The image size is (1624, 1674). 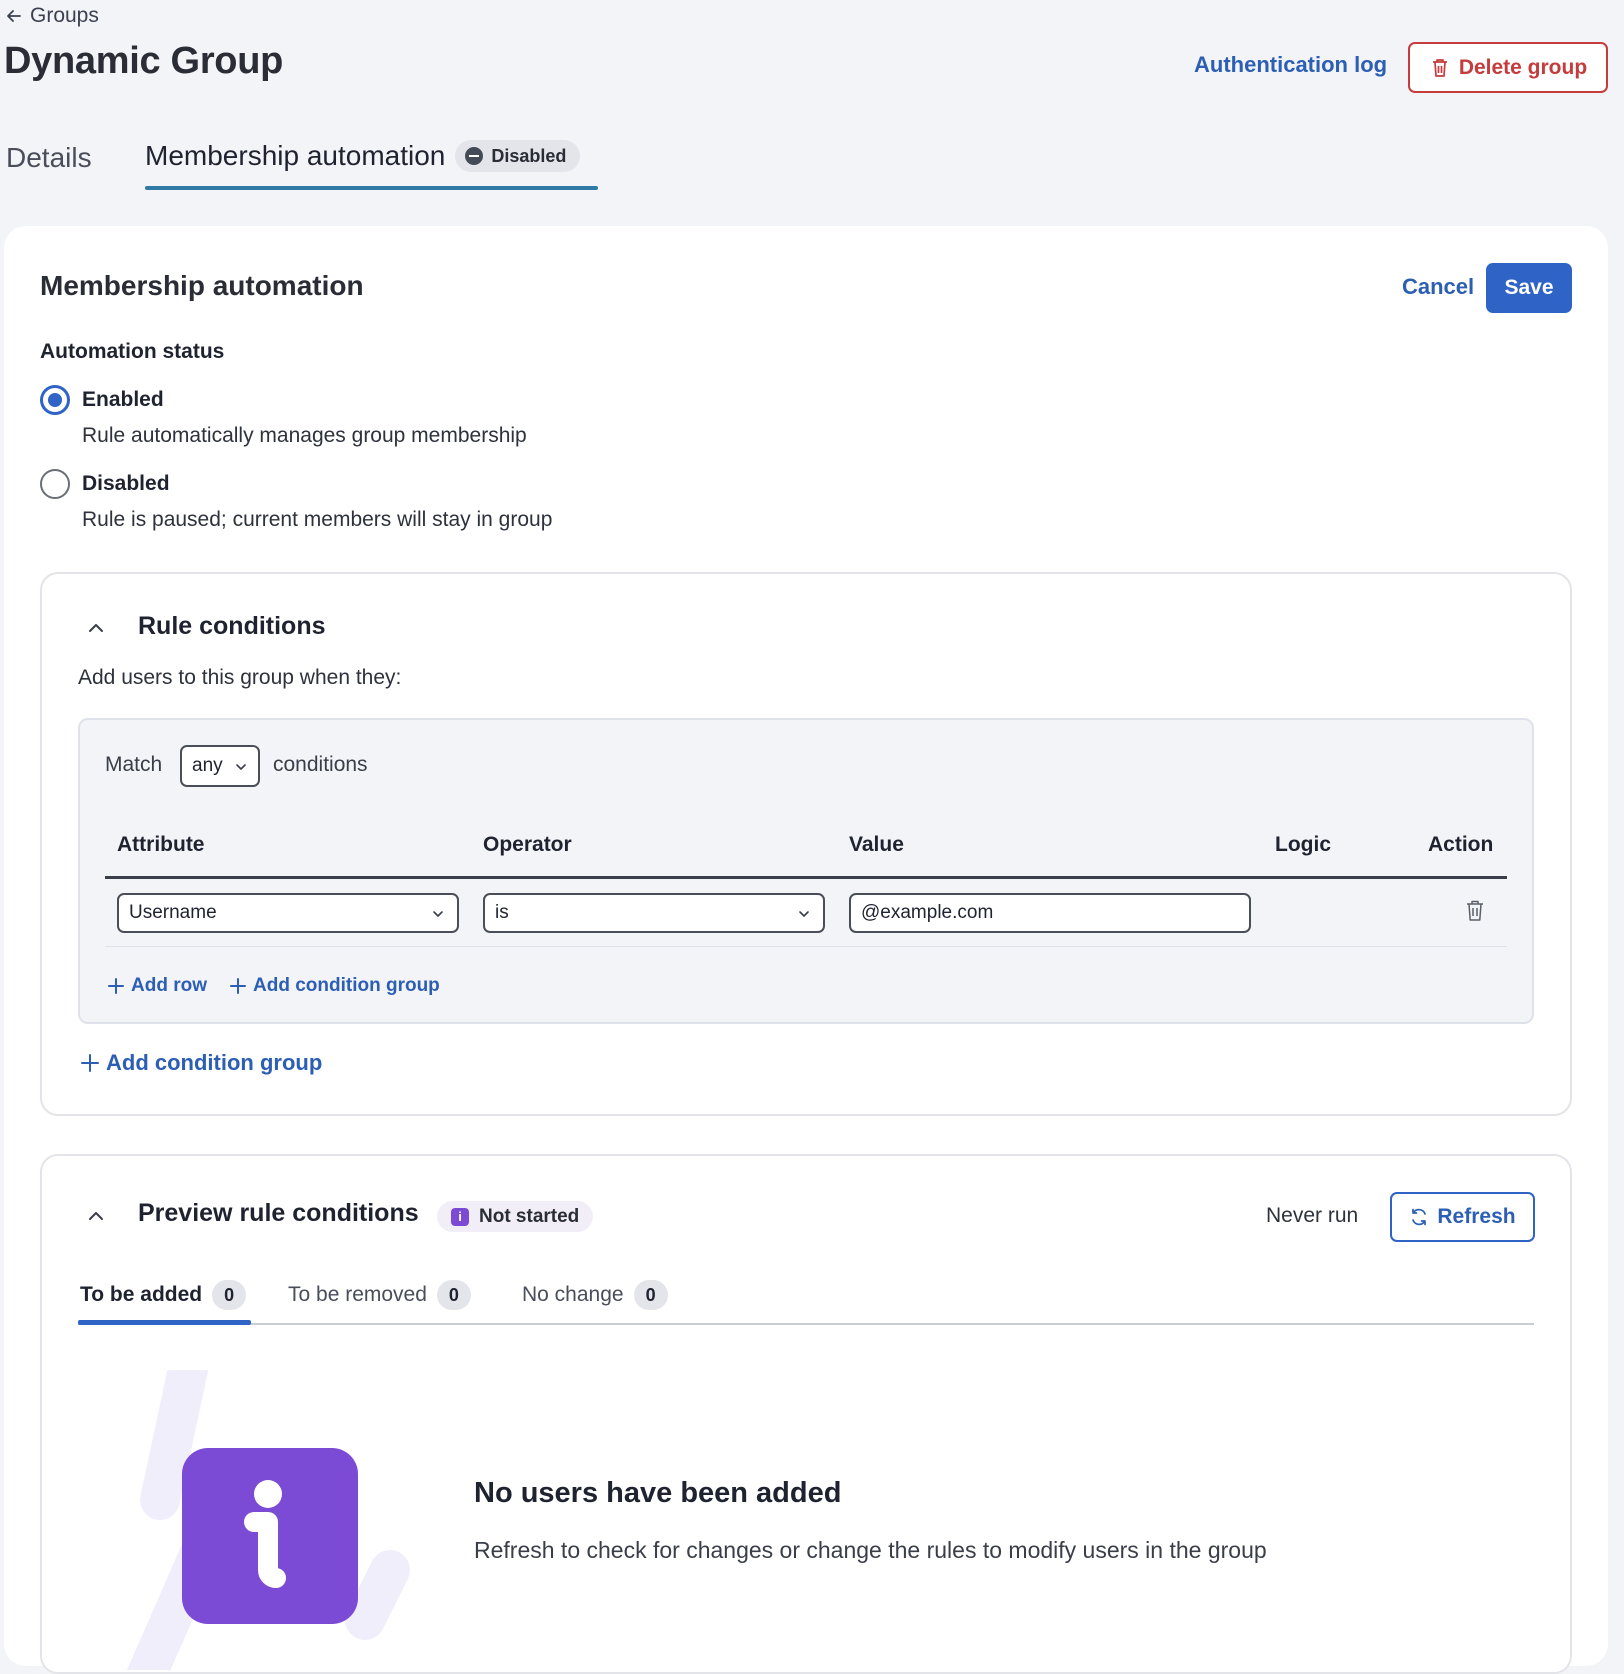 I want to click on tab-to-be-removed: To be removed 0, so click(x=379, y=1295).